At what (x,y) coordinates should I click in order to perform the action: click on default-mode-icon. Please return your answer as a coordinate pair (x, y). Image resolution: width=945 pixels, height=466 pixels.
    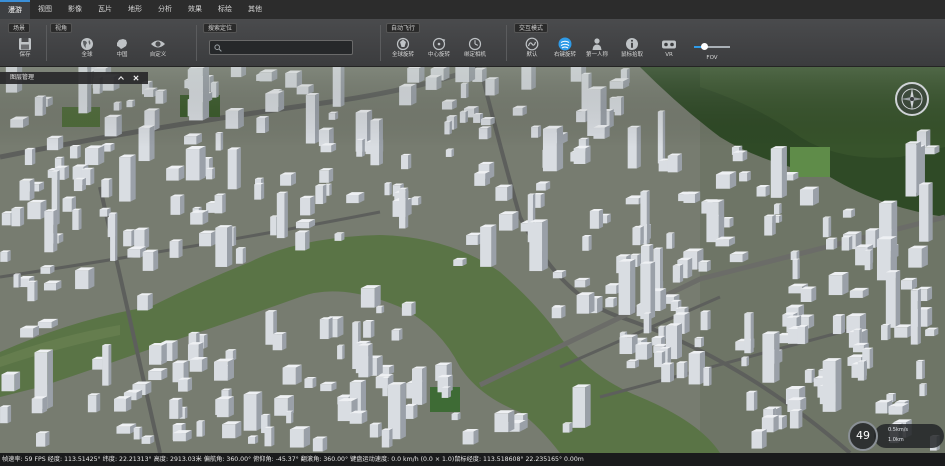
    Looking at the image, I should click on (532, 44).